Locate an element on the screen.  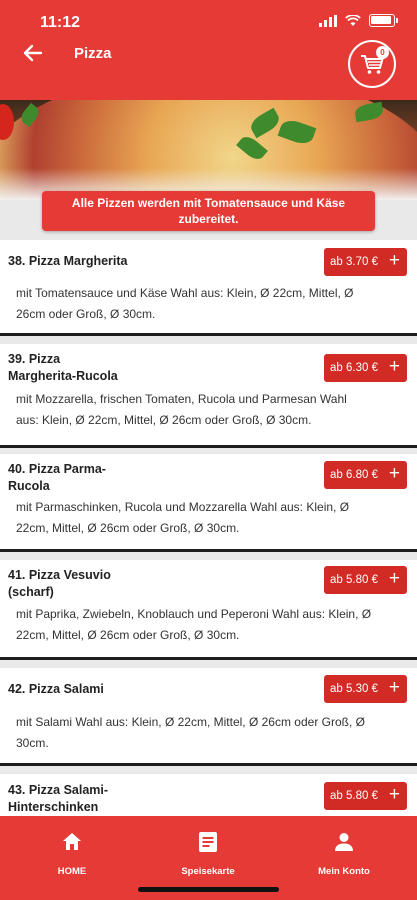
item-price: ab 3.70 € is located at coordinates (354, 262).